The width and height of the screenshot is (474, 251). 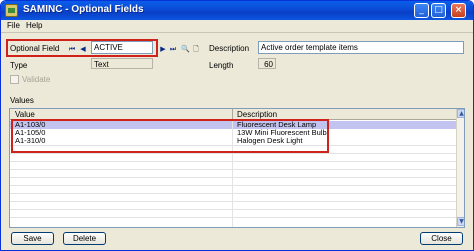 I want to click on vertical-scrollbar: ▲ ▼, so click(x=460, y=168).